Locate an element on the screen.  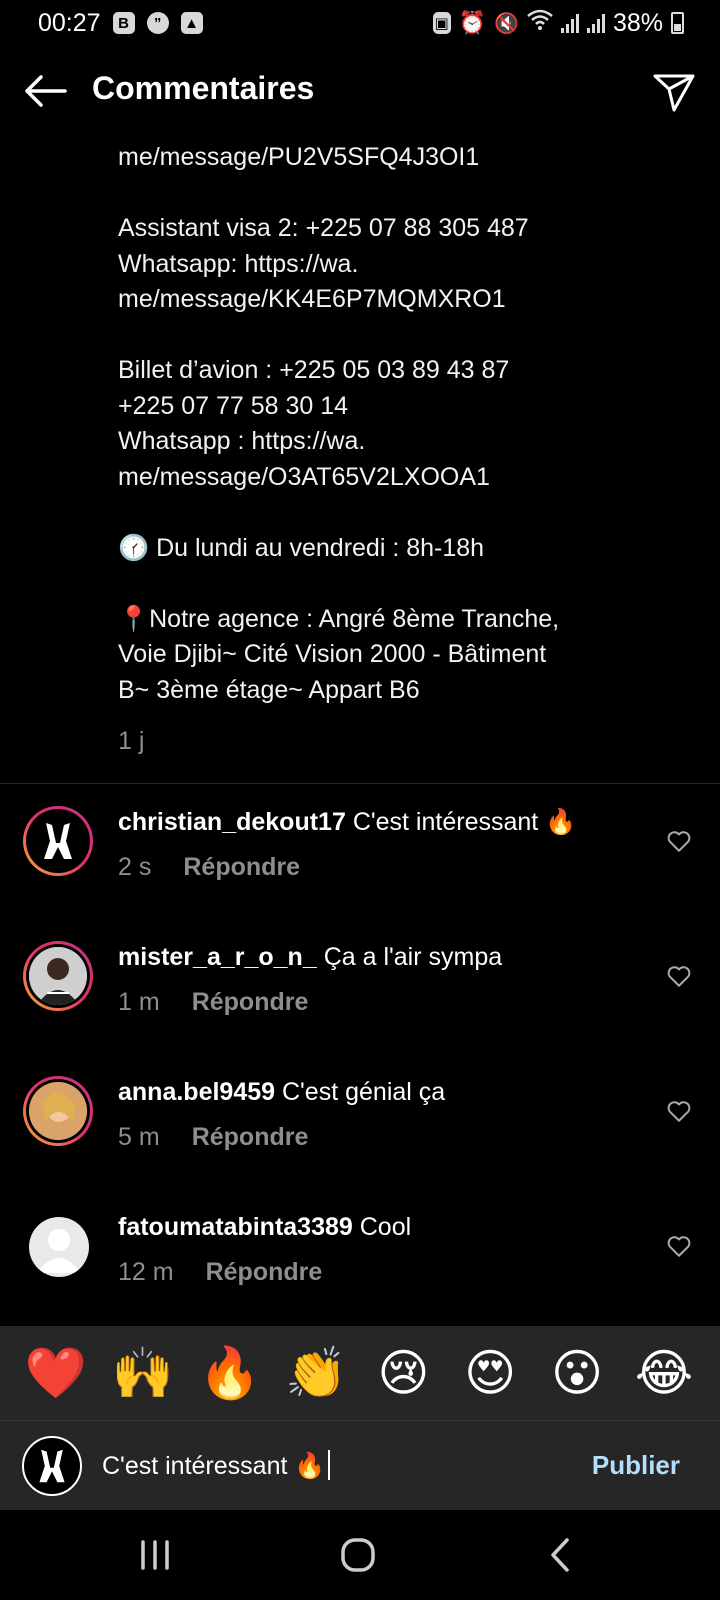
comment-time: 5 m is located at coordinates (139, 1137).